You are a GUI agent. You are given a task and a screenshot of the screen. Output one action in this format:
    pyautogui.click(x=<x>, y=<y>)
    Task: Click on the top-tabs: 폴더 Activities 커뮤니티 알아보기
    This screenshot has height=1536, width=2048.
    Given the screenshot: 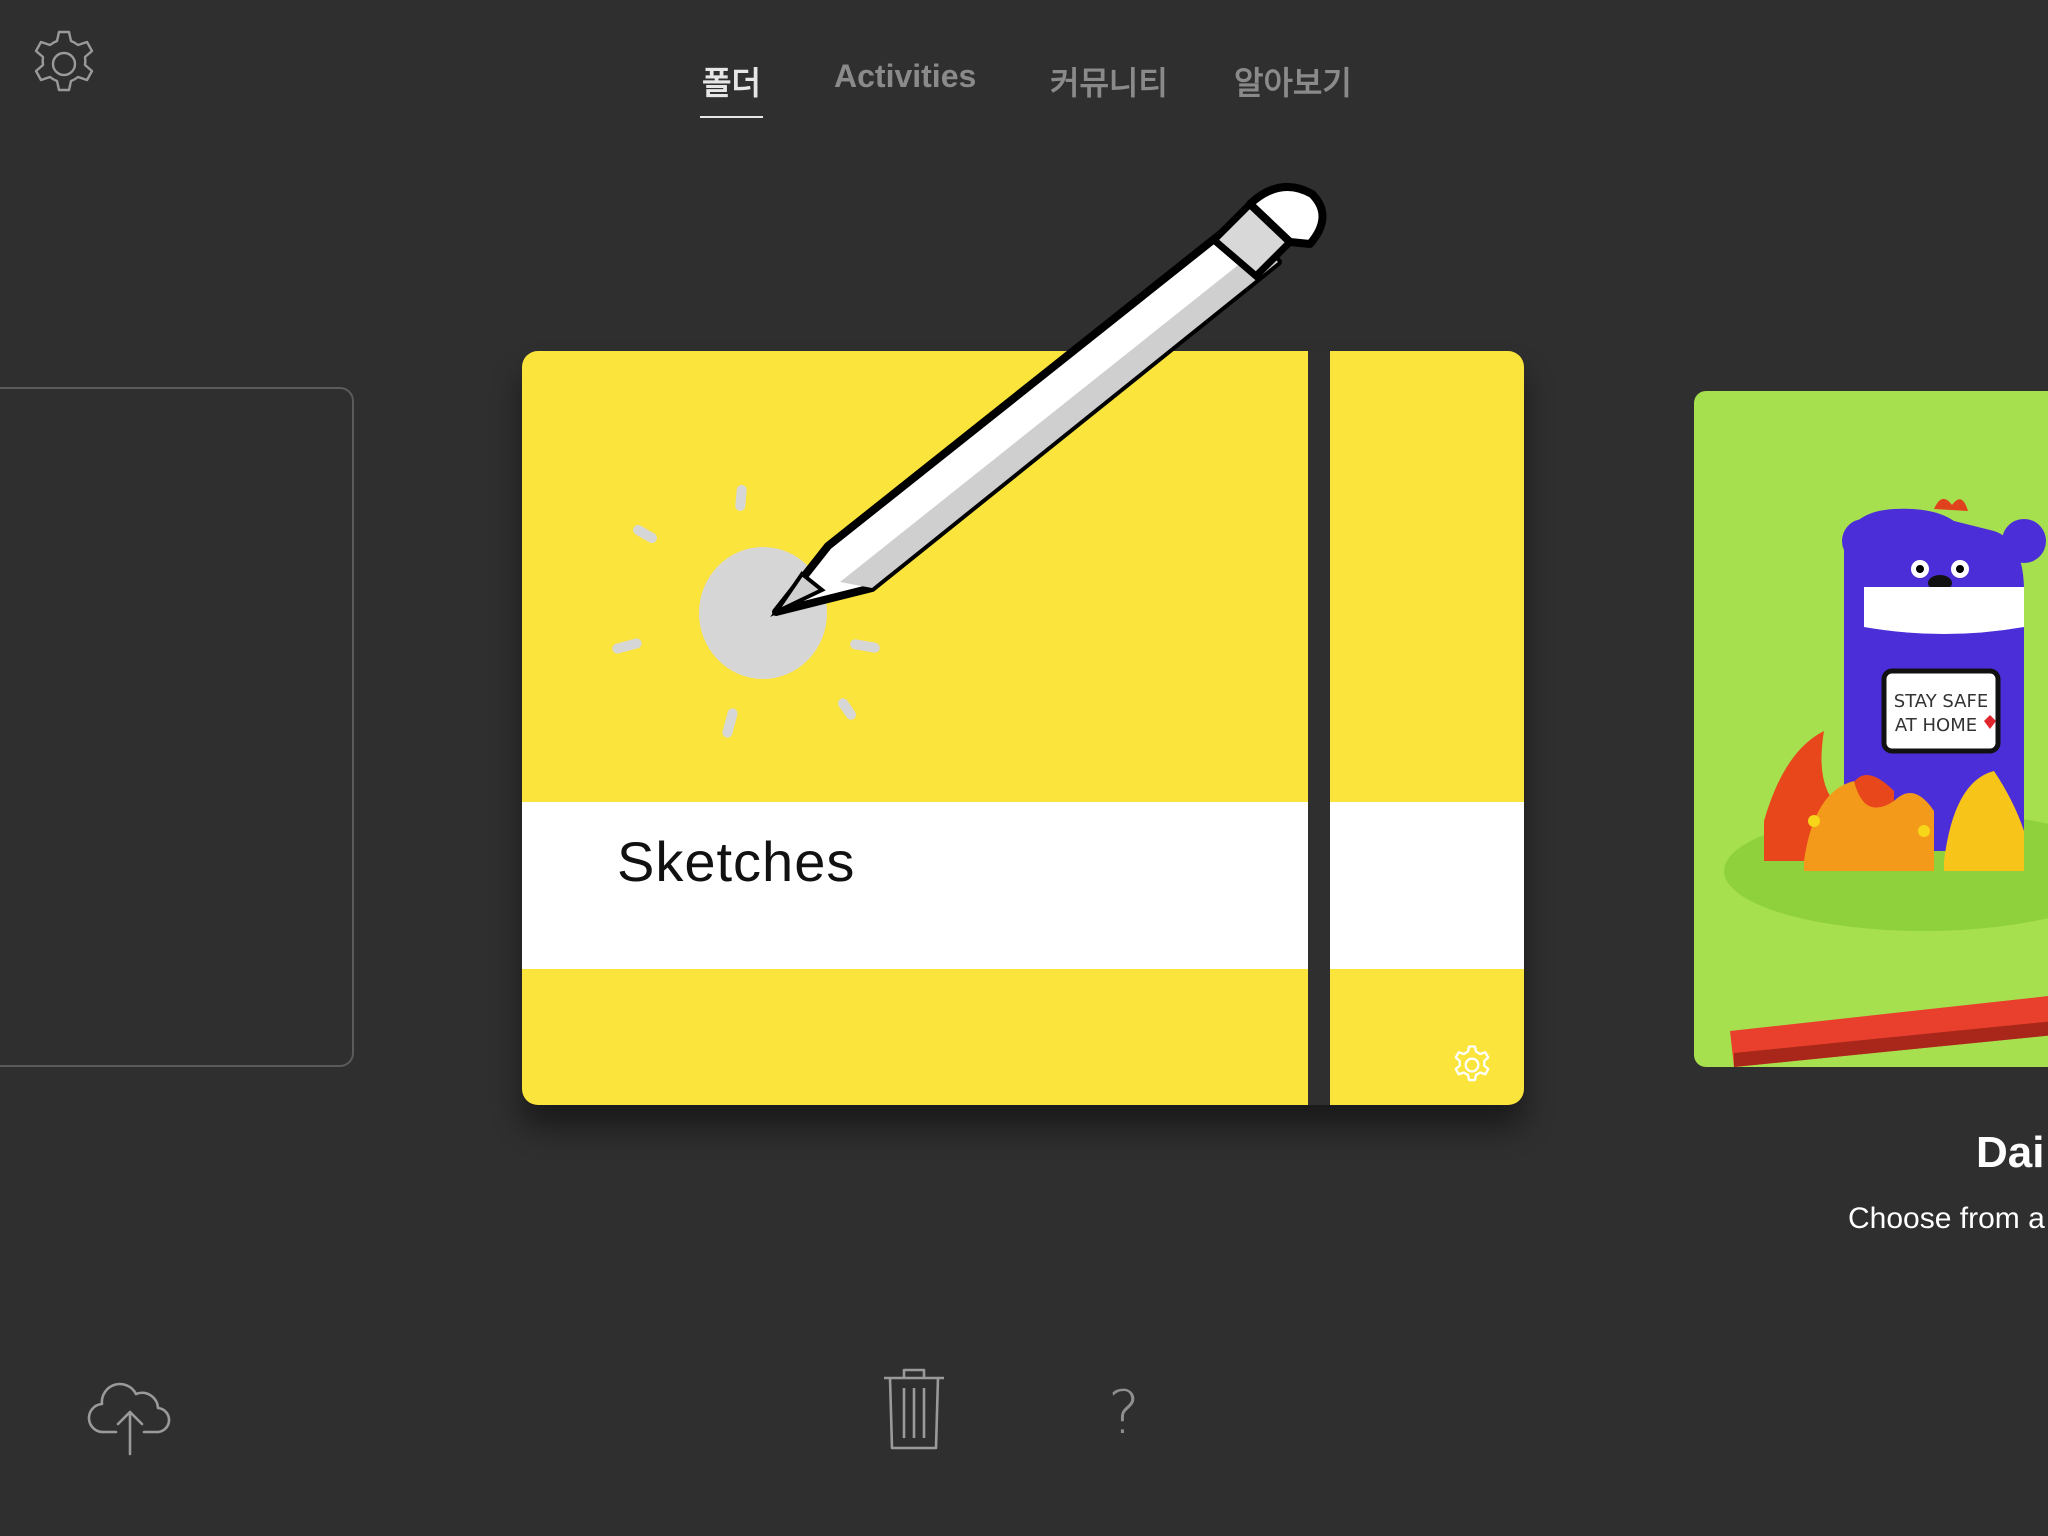 What is the action you would take?
    pyautogui.click(x=1024, y=88)
    